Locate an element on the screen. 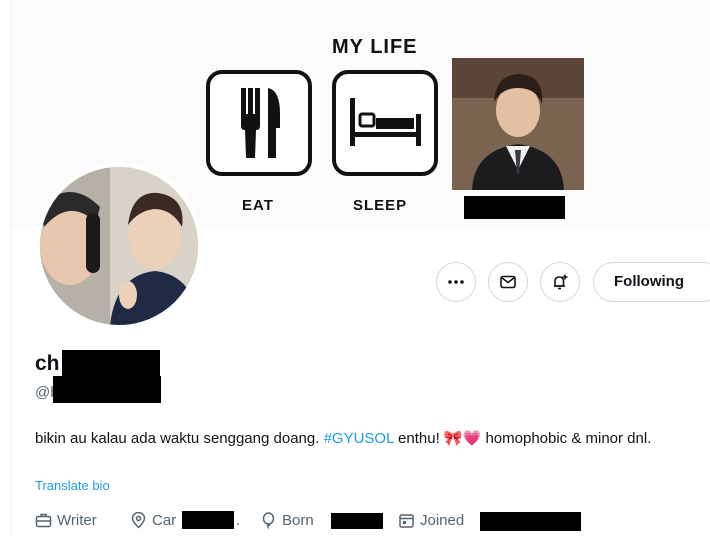 Image resolution: width=710 pixels, height=536 pixels. envelope-icon is located at coordinates (508, 282).